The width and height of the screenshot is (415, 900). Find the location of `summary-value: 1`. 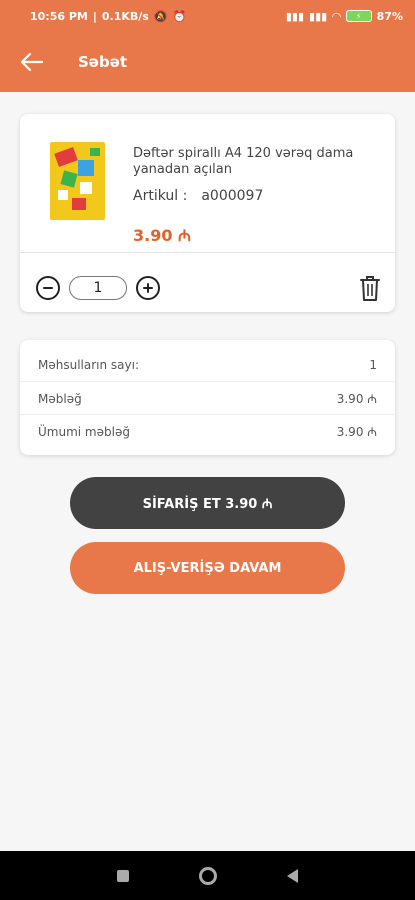

summary-value: 1 is located at coordinates (373, 365).